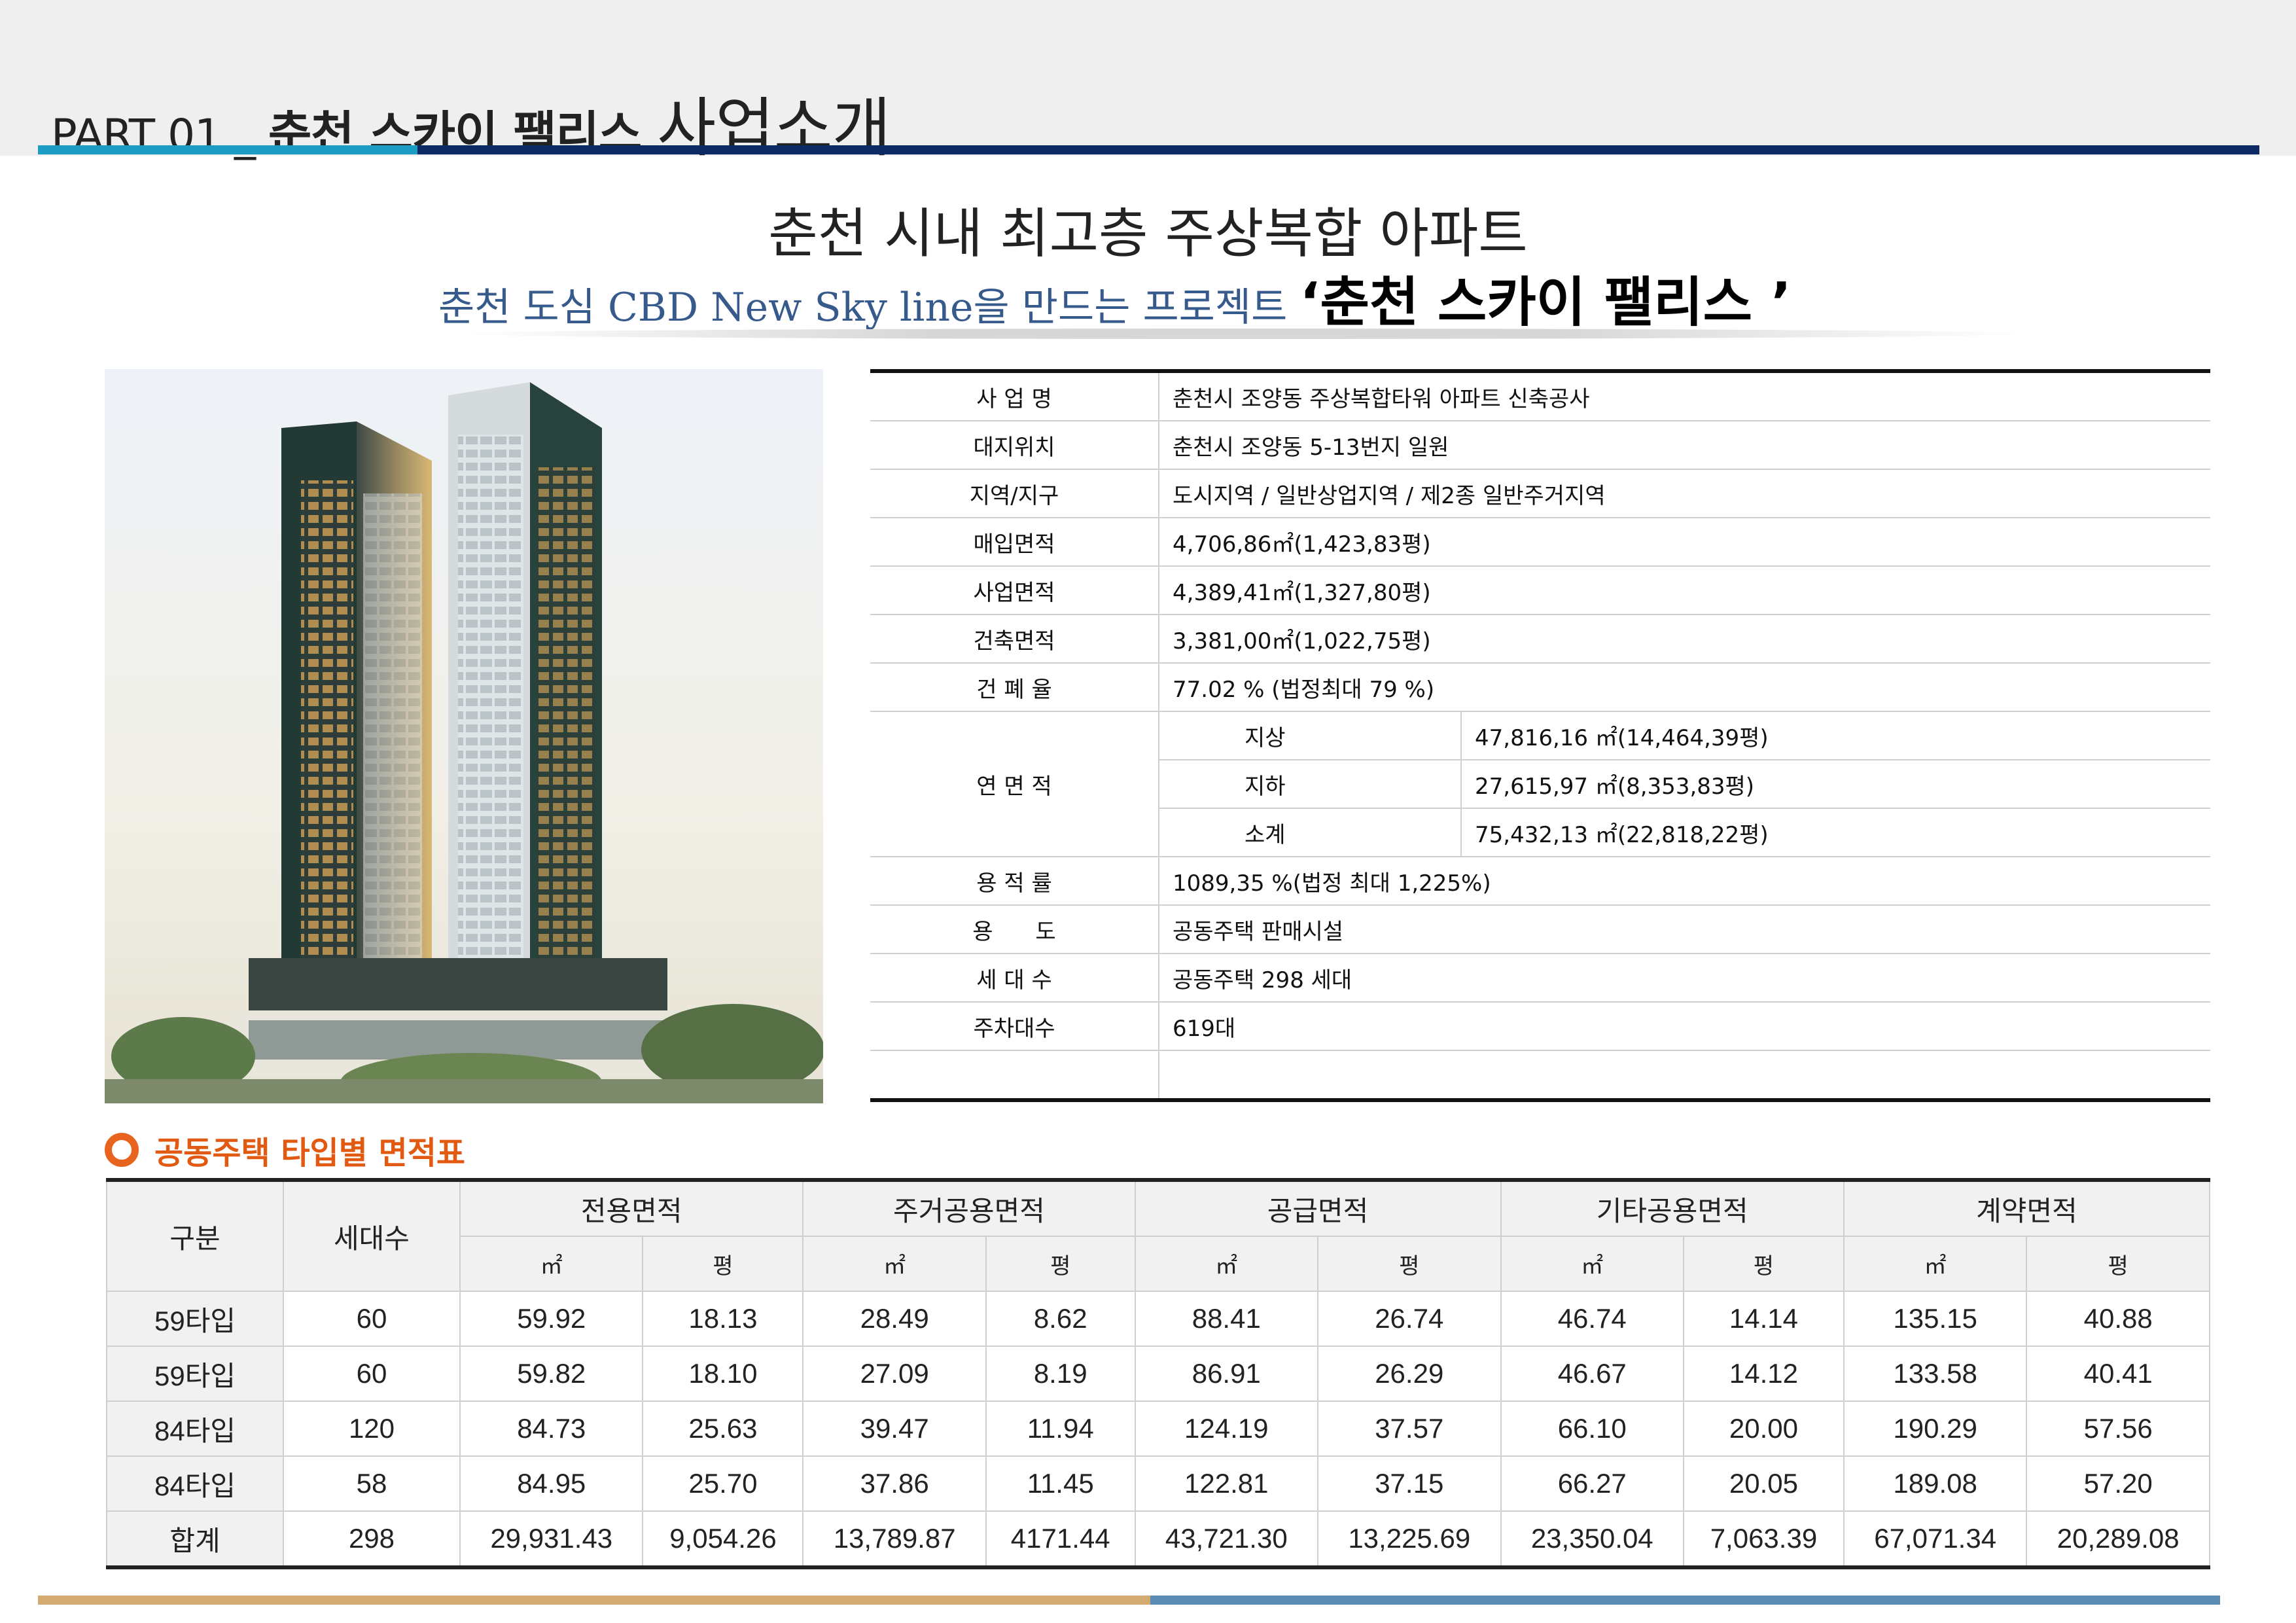 The image size is (2296, 1623). Describe the element at coordinates (1014, 445) in the screenshot. I see `info-label: 대지위치` at that location.